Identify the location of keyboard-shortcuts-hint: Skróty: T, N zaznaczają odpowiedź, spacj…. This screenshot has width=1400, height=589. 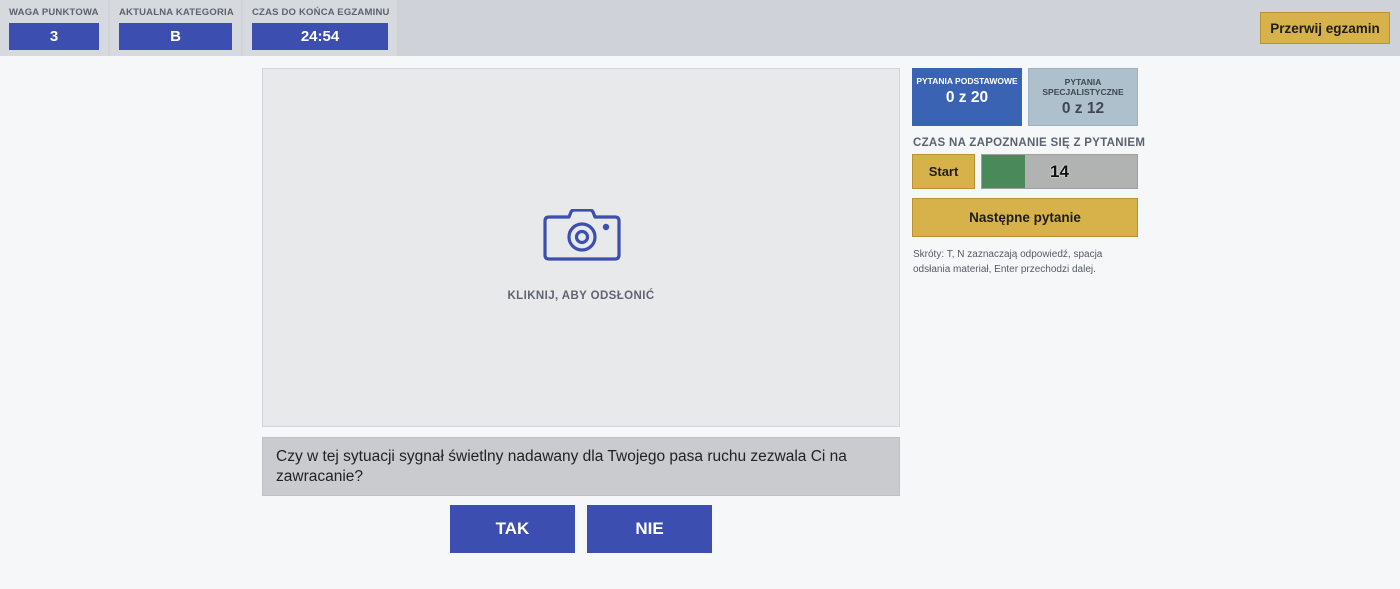
(1008, 262).